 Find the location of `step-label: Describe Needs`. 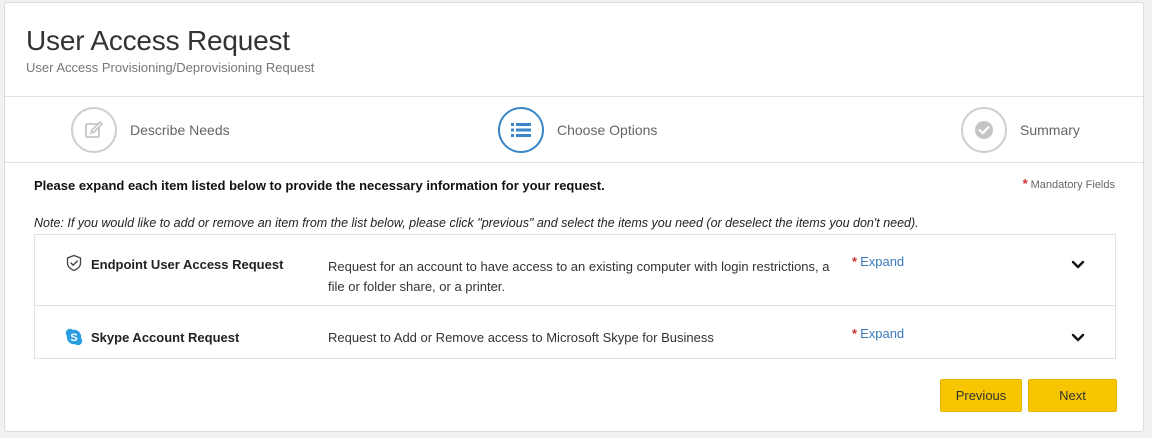

step-label: Describe Needs is located at coordinates (180, 130).